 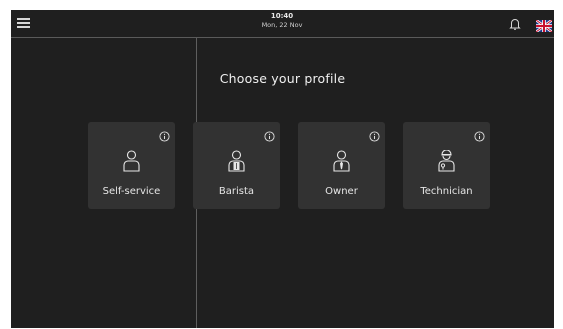 What do you see at coordinates (236, 161) in the screenshot?
I see `barista-icon` at bounding box center [236, 161].